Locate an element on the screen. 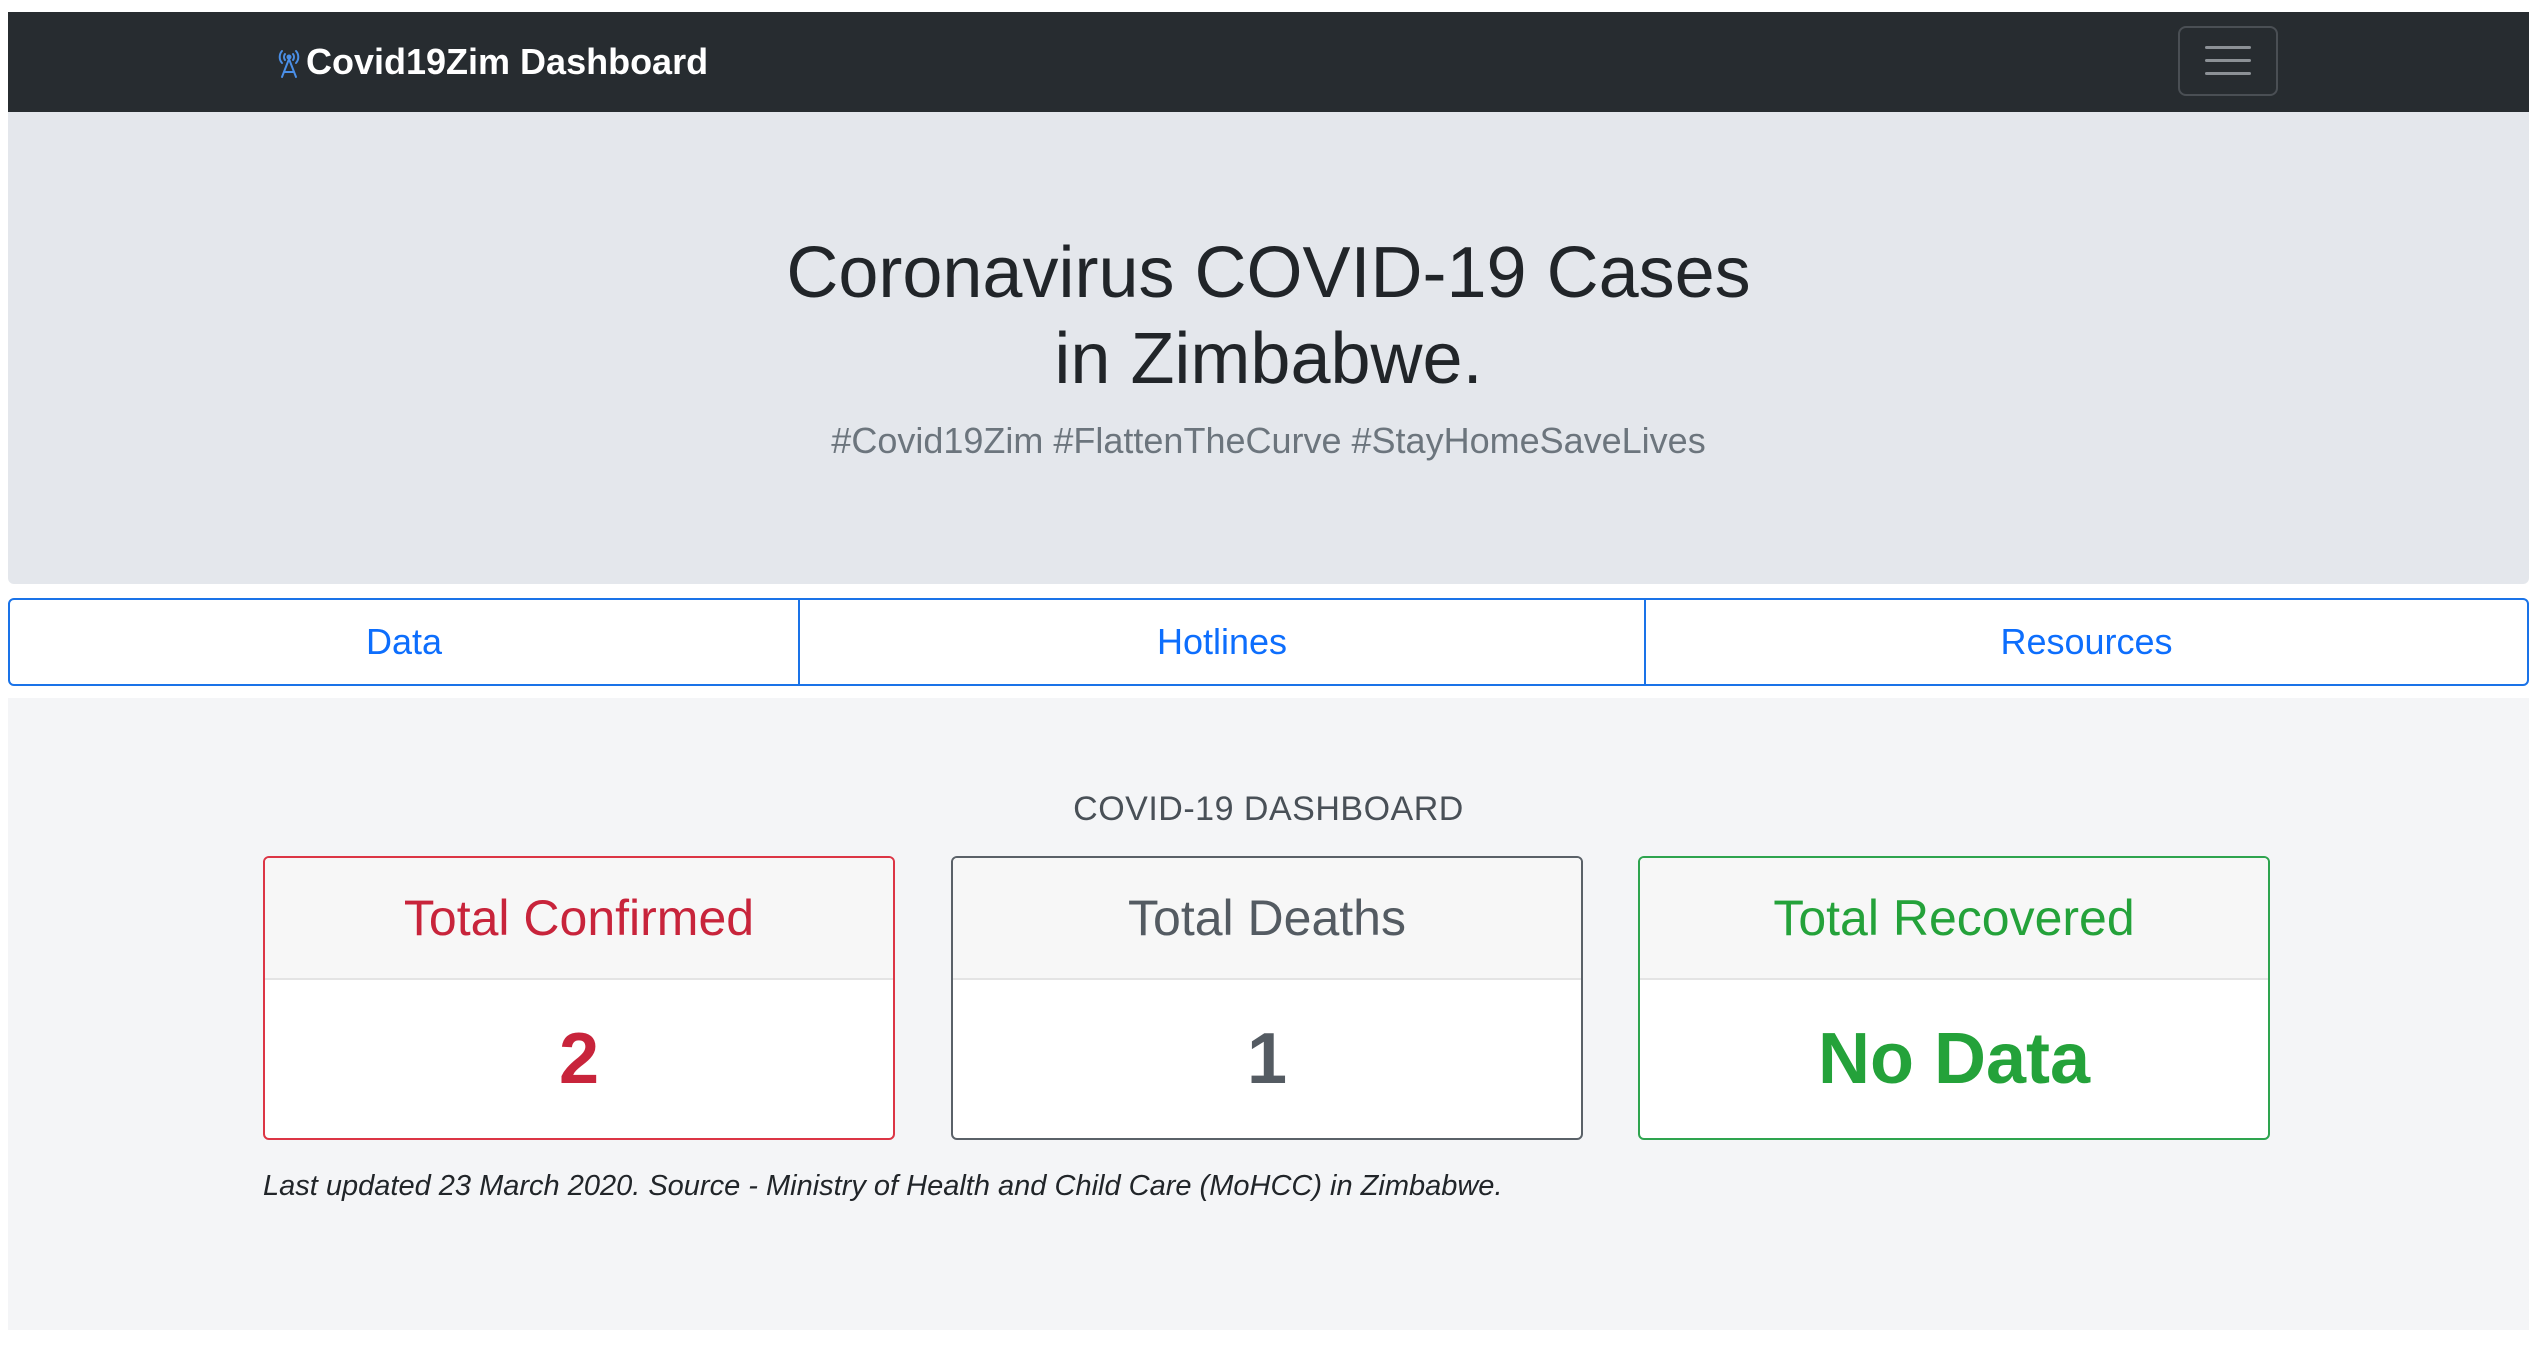 This screenshot has width=2534, height=1348. brand-link: Covid19Zim Dashboard is located at coordinates (491, 62).